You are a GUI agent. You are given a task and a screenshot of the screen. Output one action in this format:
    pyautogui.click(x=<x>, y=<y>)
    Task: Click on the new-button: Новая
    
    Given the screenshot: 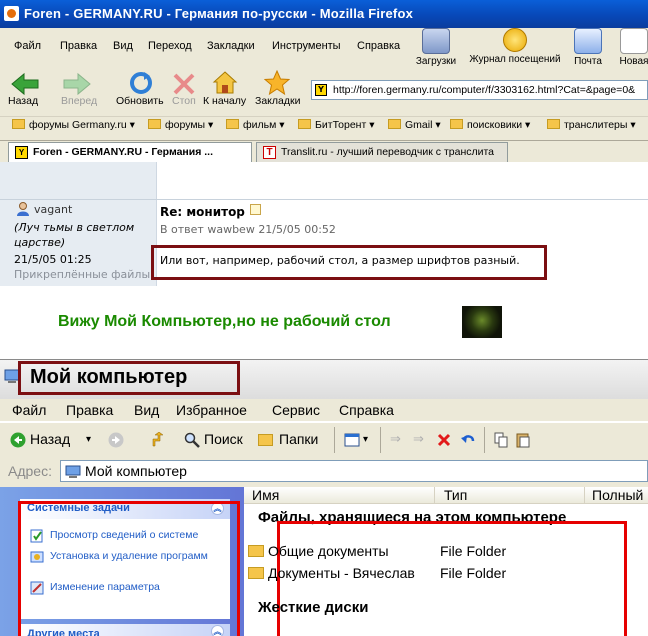 What is the action you would take?
    pyautogui.click(x=631, y=47)
    